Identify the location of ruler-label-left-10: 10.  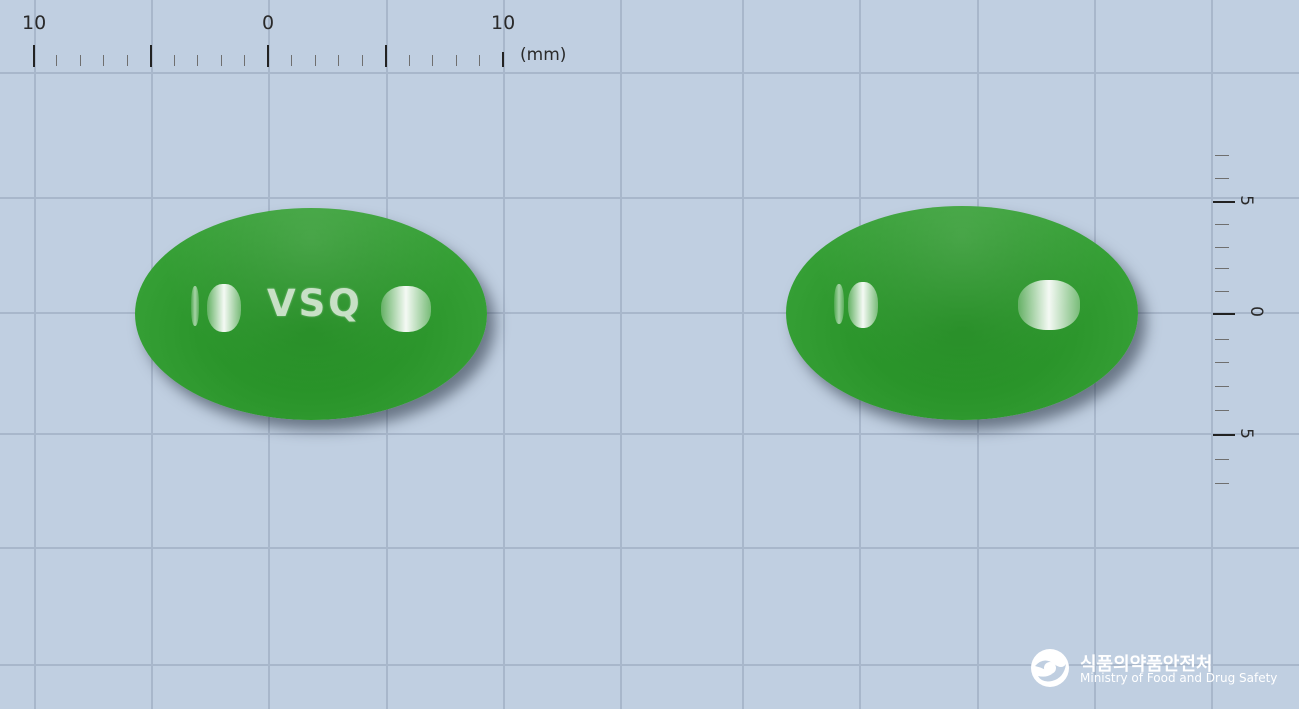
(34, 23).